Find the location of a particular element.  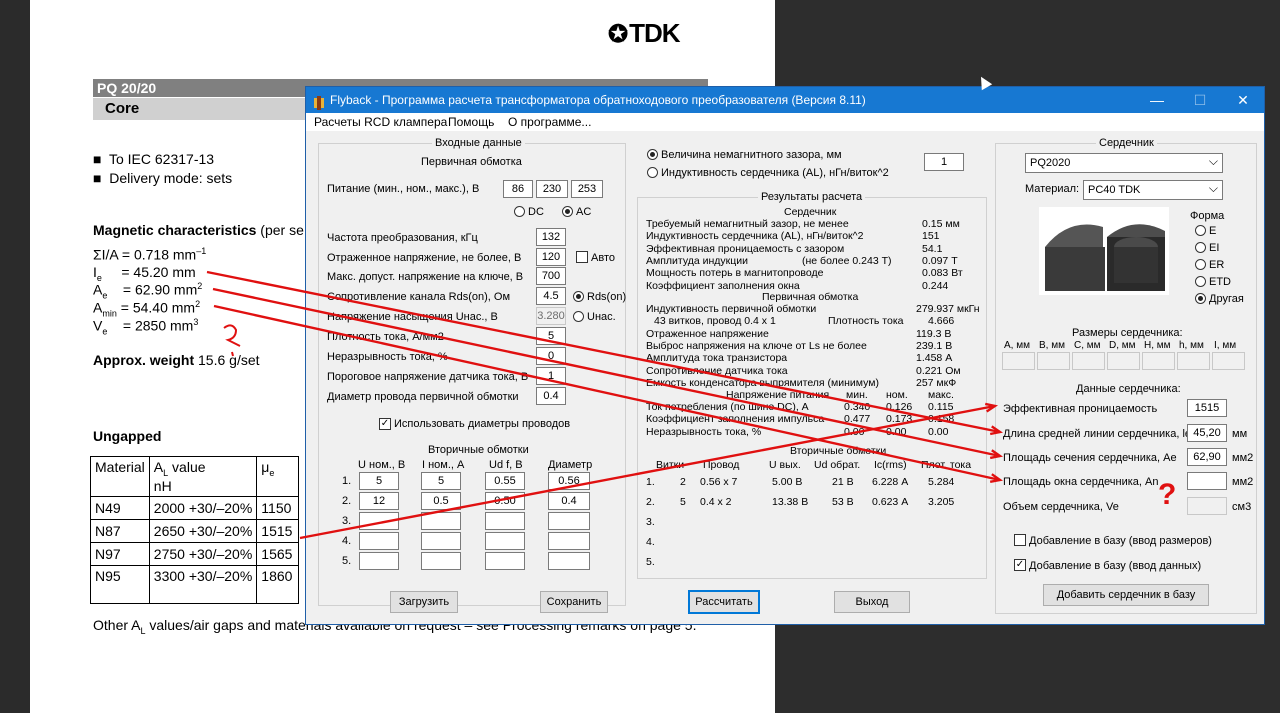

add-dims-checkbox is located at coordinates (1020, 540).